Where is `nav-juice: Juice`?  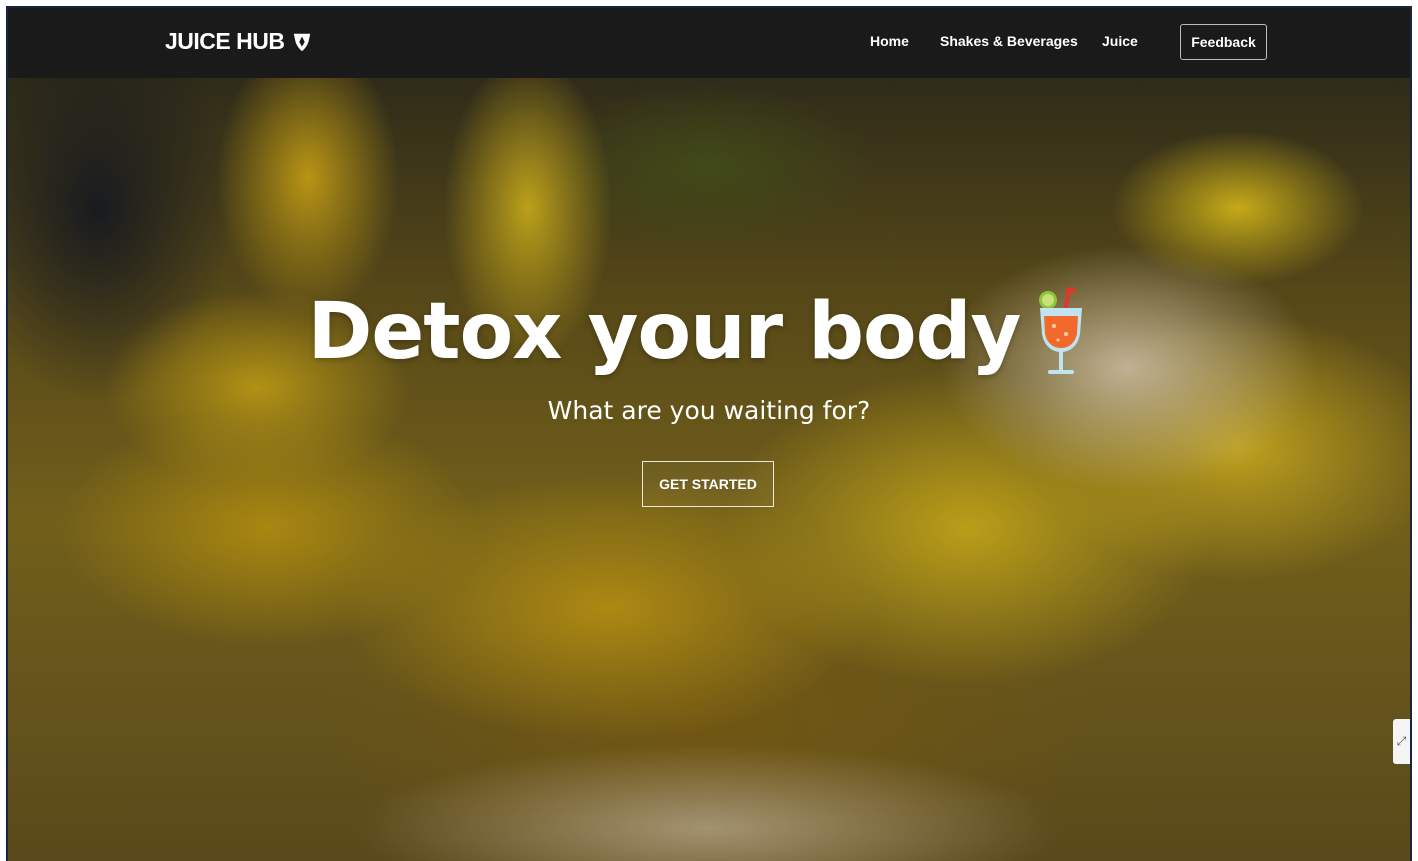
nav-juice: Juice is located at coordinates (1120, 41).